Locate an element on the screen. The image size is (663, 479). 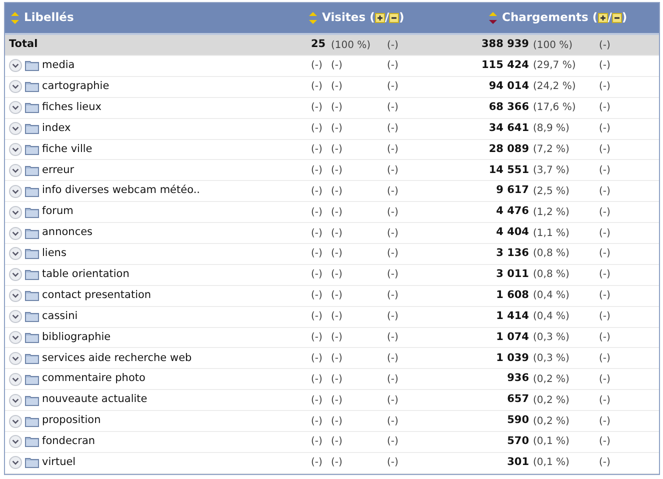
loads-percent: (2,5 %) is located at coordinates (551, 191).